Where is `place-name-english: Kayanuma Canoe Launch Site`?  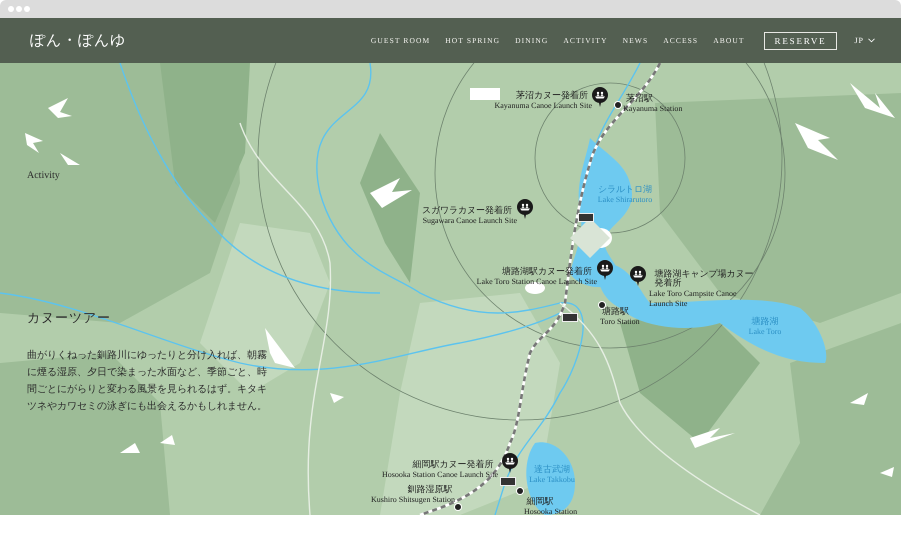
place-name-english: Kayanuma Canoe Launch Site is located at coordinates (543, 106).